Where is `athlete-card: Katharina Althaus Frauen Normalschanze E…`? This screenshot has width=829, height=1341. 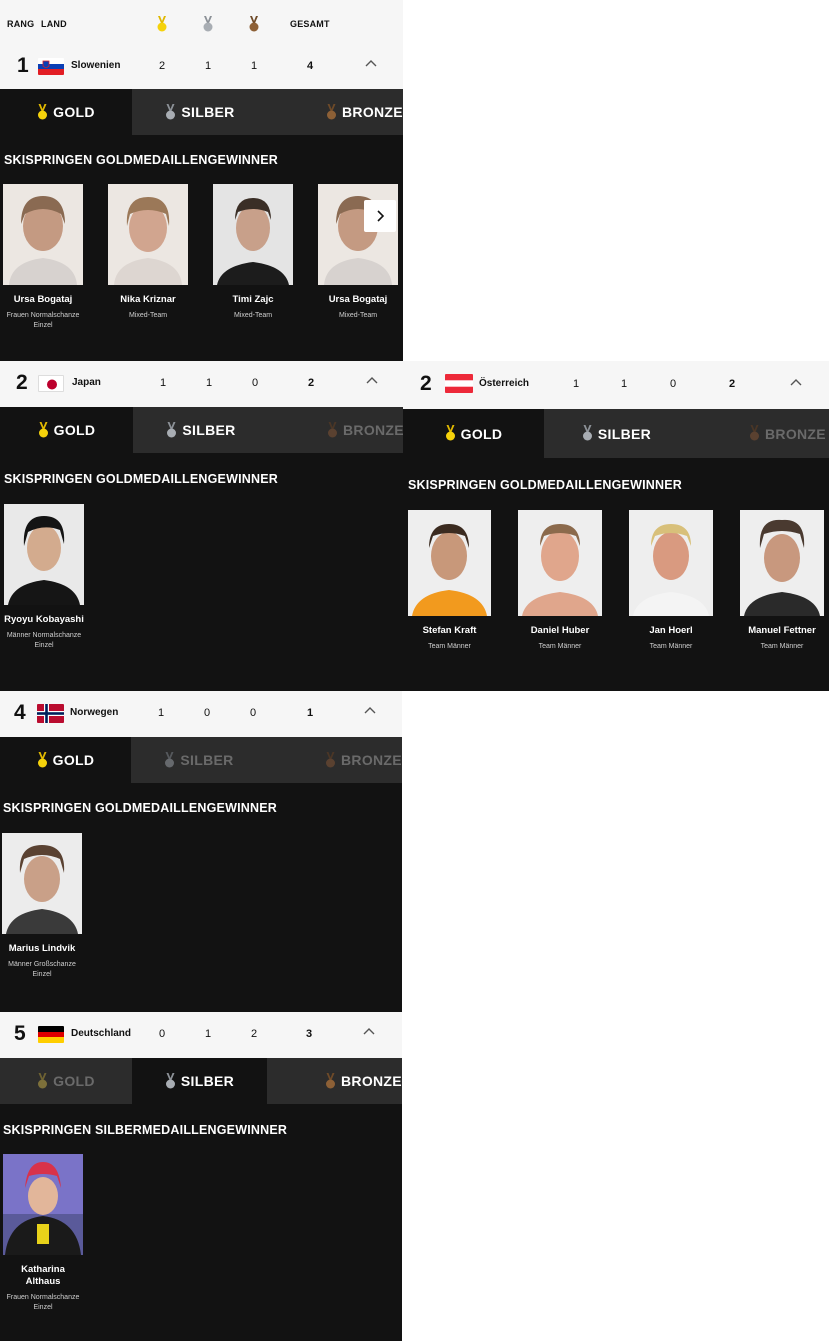 athlete-card: Katharina Althaus Frauen Normalschanze E… is located at coordinates (43, 1233).